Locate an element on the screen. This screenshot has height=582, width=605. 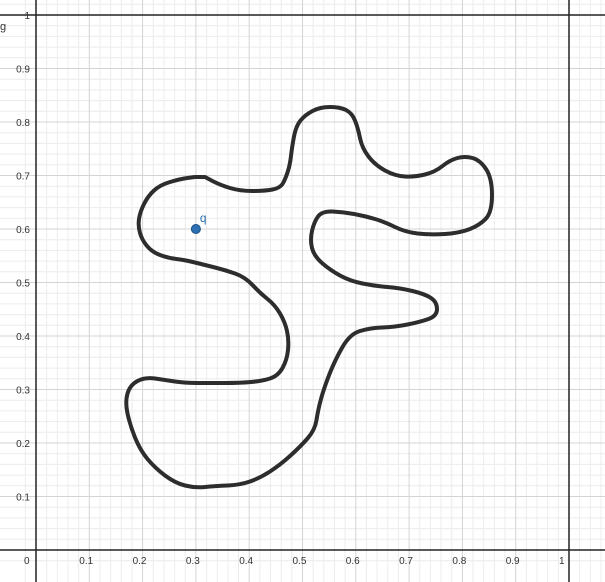
point-q-marker is located at coordinates (195, 229).